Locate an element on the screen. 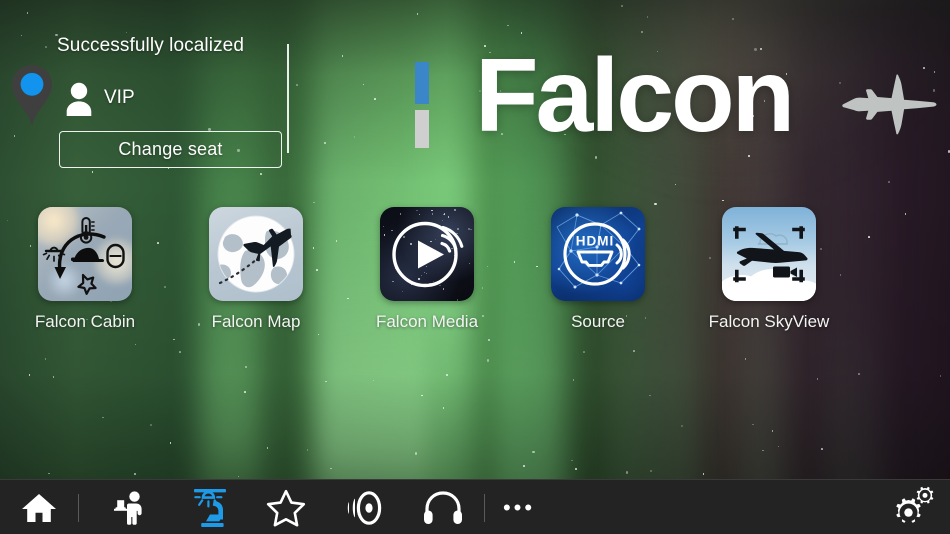 This screenshot has width=950, height=534. app-tile-falcon-skyview: Falcon SkyView is located at coordinates (769, 269).